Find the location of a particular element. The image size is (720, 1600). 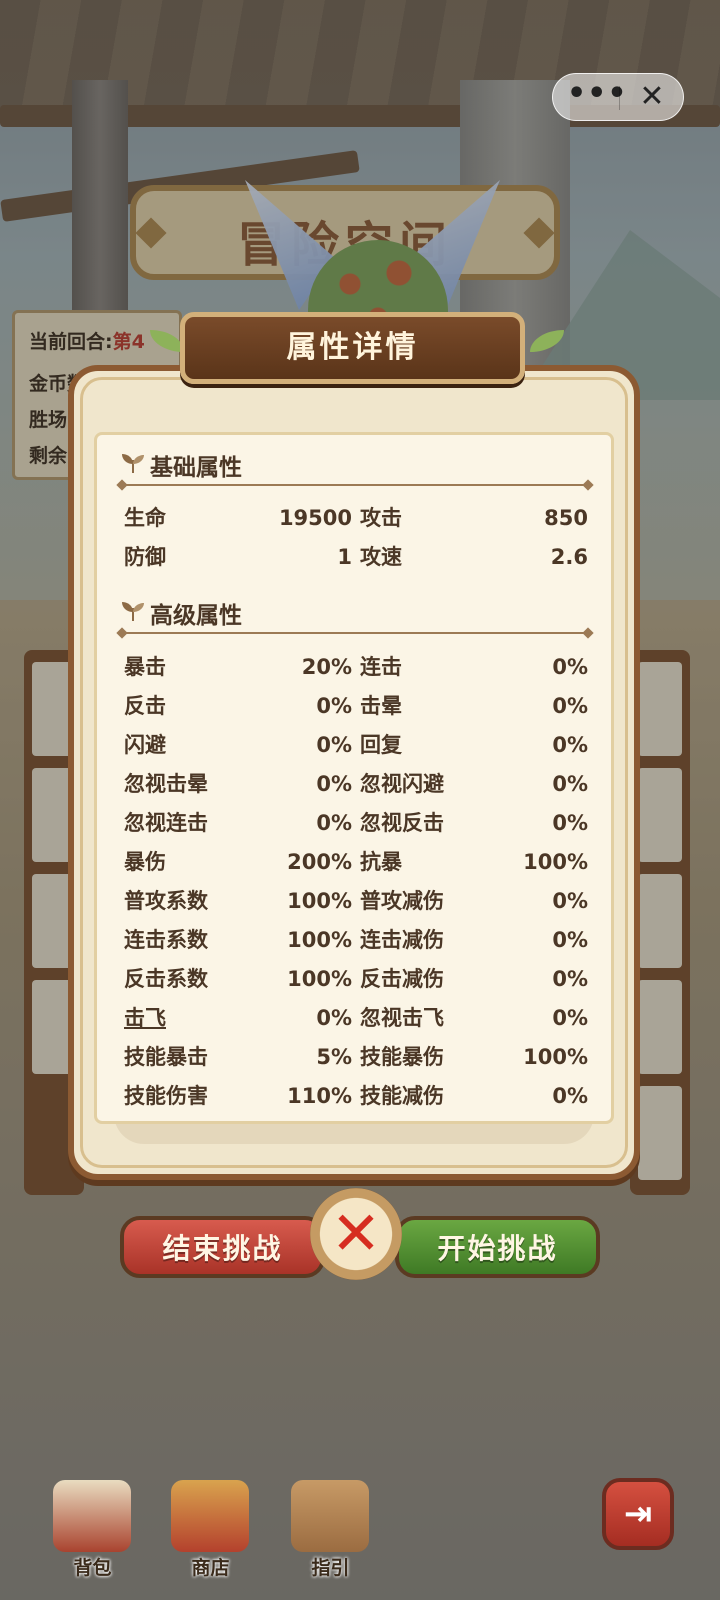

attribute-name: 回复 is located at coordinates (381, 745).